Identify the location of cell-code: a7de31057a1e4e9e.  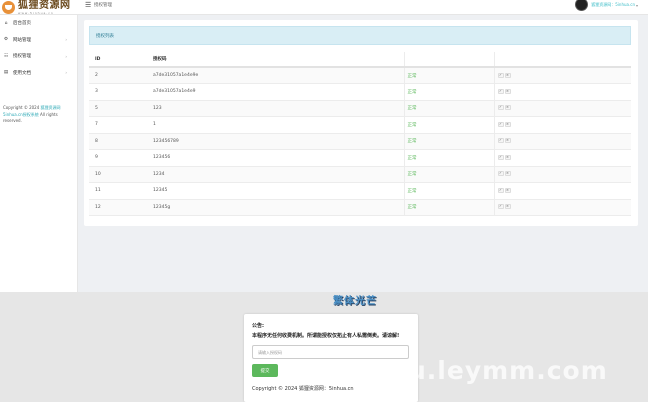
(278, 75).